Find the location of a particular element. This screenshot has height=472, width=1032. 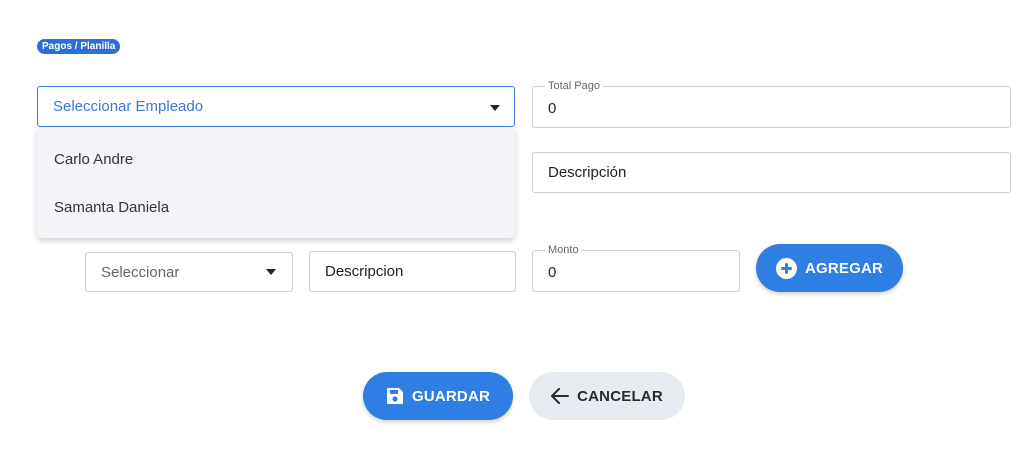

arrow-left-icon is located at coordinates (560, 396).